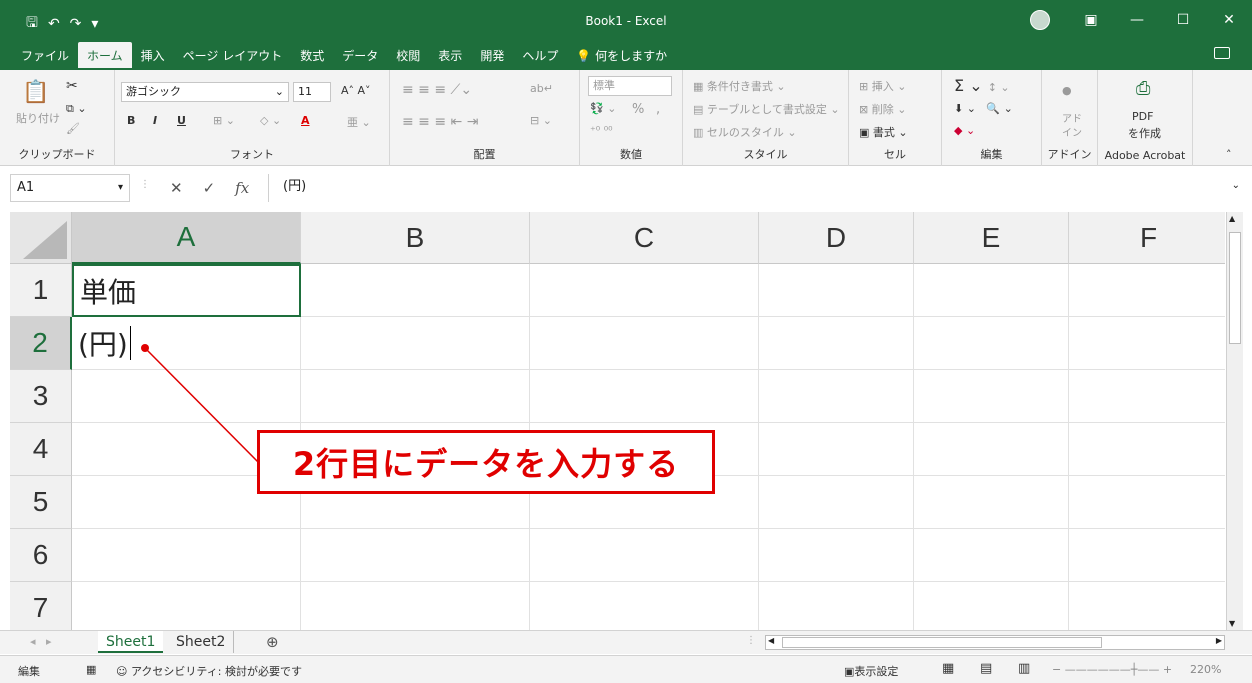 This screenshot has width=1252, height=683. I want to click on ribbon-display-options-icon: ▣, so click(1091, 20).